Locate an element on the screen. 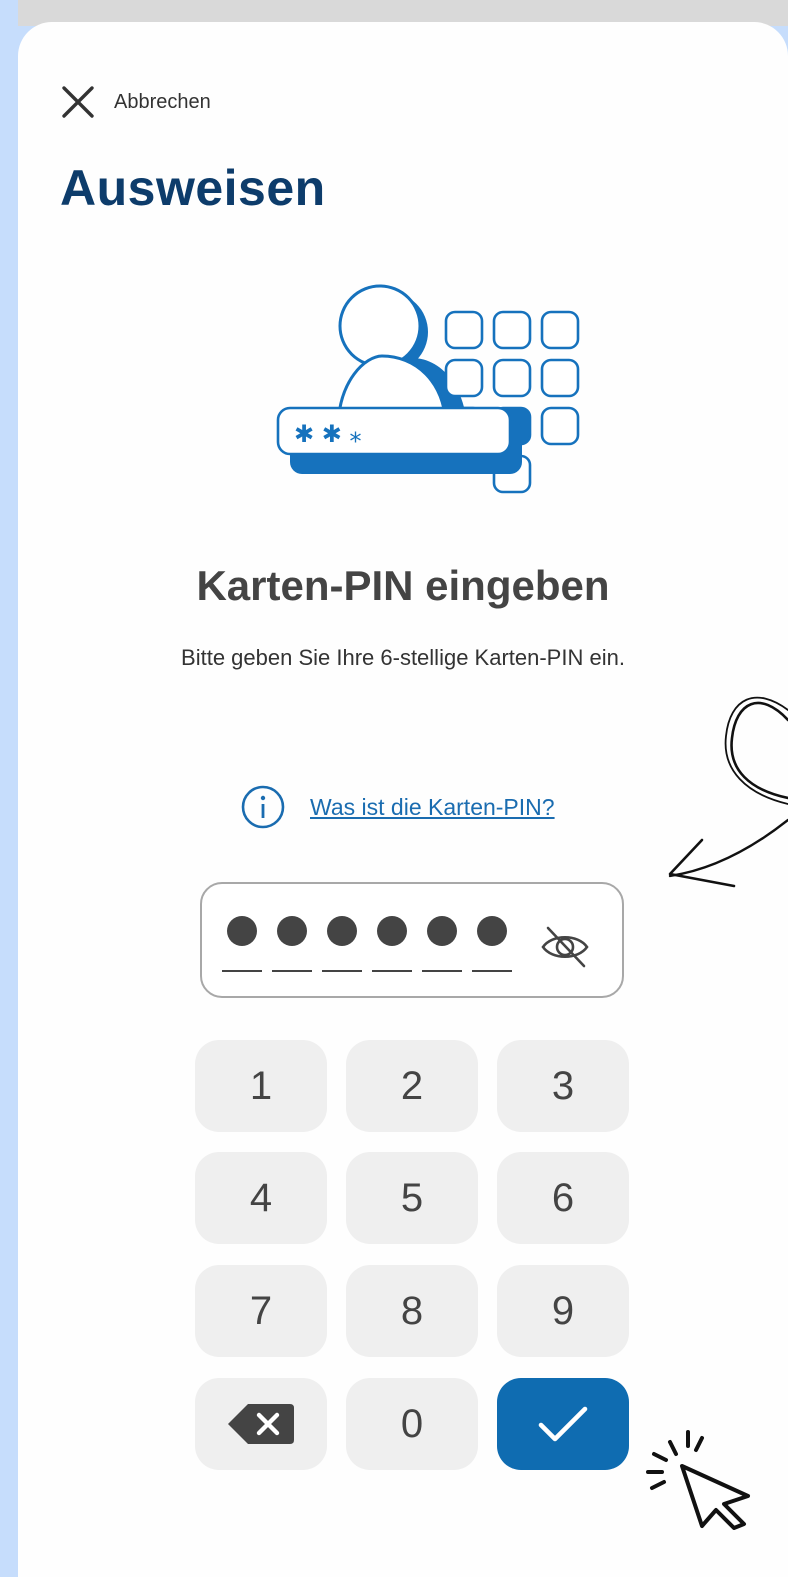  key-1: 1 is located at coordinates (261, 1086).